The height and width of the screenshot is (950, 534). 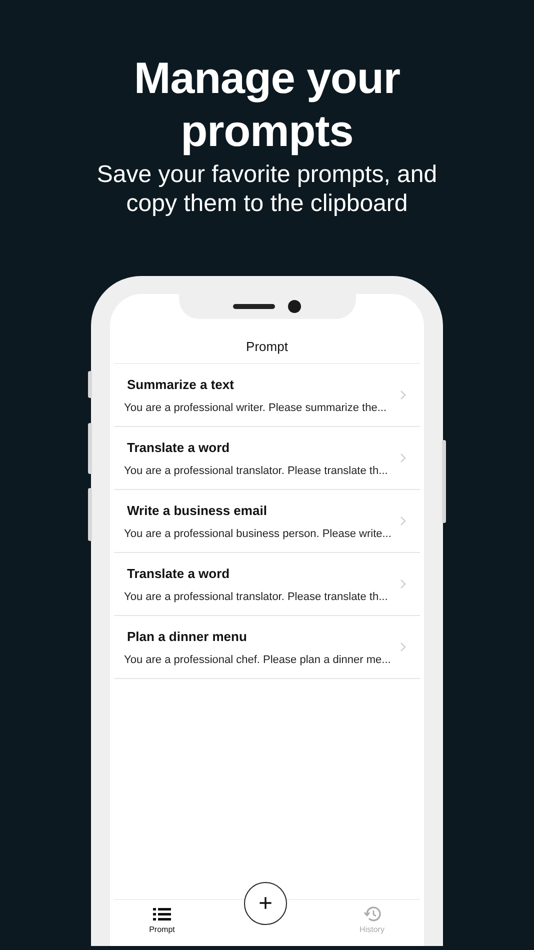 What do you see at coordinates (197, 510) in the screenshot?
I see `prompt-title: Write a business email` at bounding box center [197, 510].